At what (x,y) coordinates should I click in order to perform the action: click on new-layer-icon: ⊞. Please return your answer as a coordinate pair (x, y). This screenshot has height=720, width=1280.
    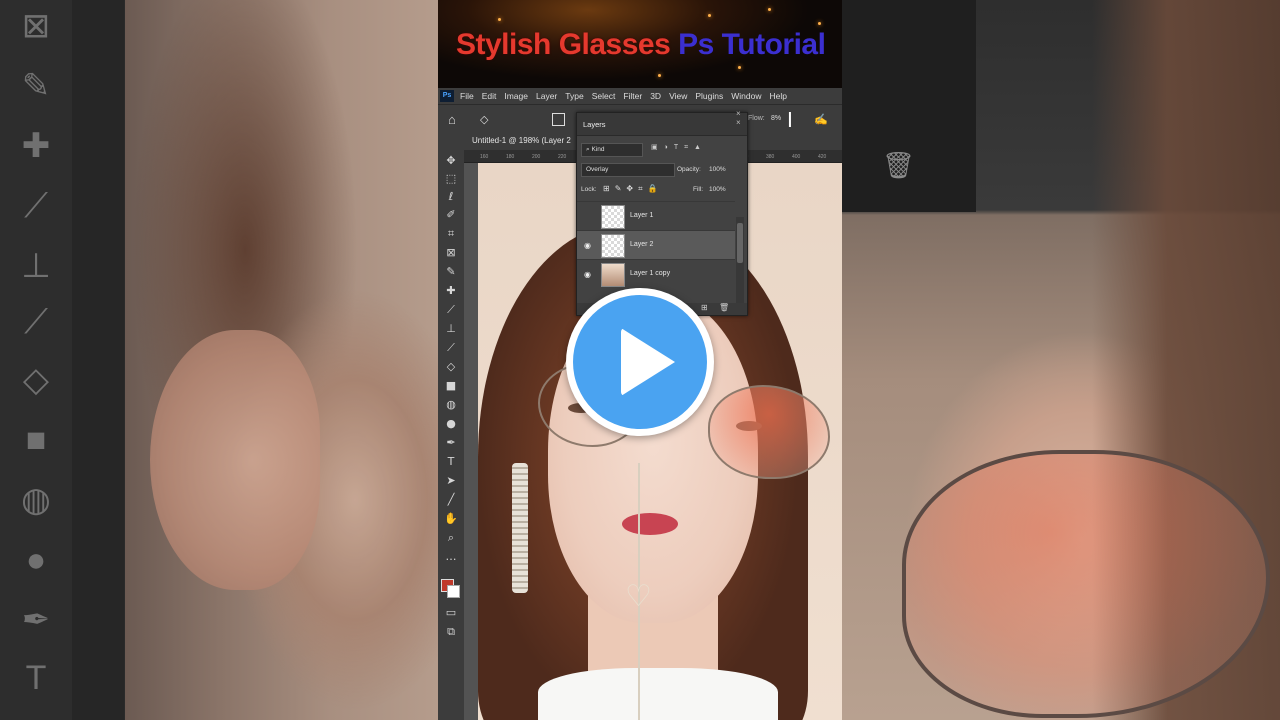
    Looking at the image, I should click on (704, 307).